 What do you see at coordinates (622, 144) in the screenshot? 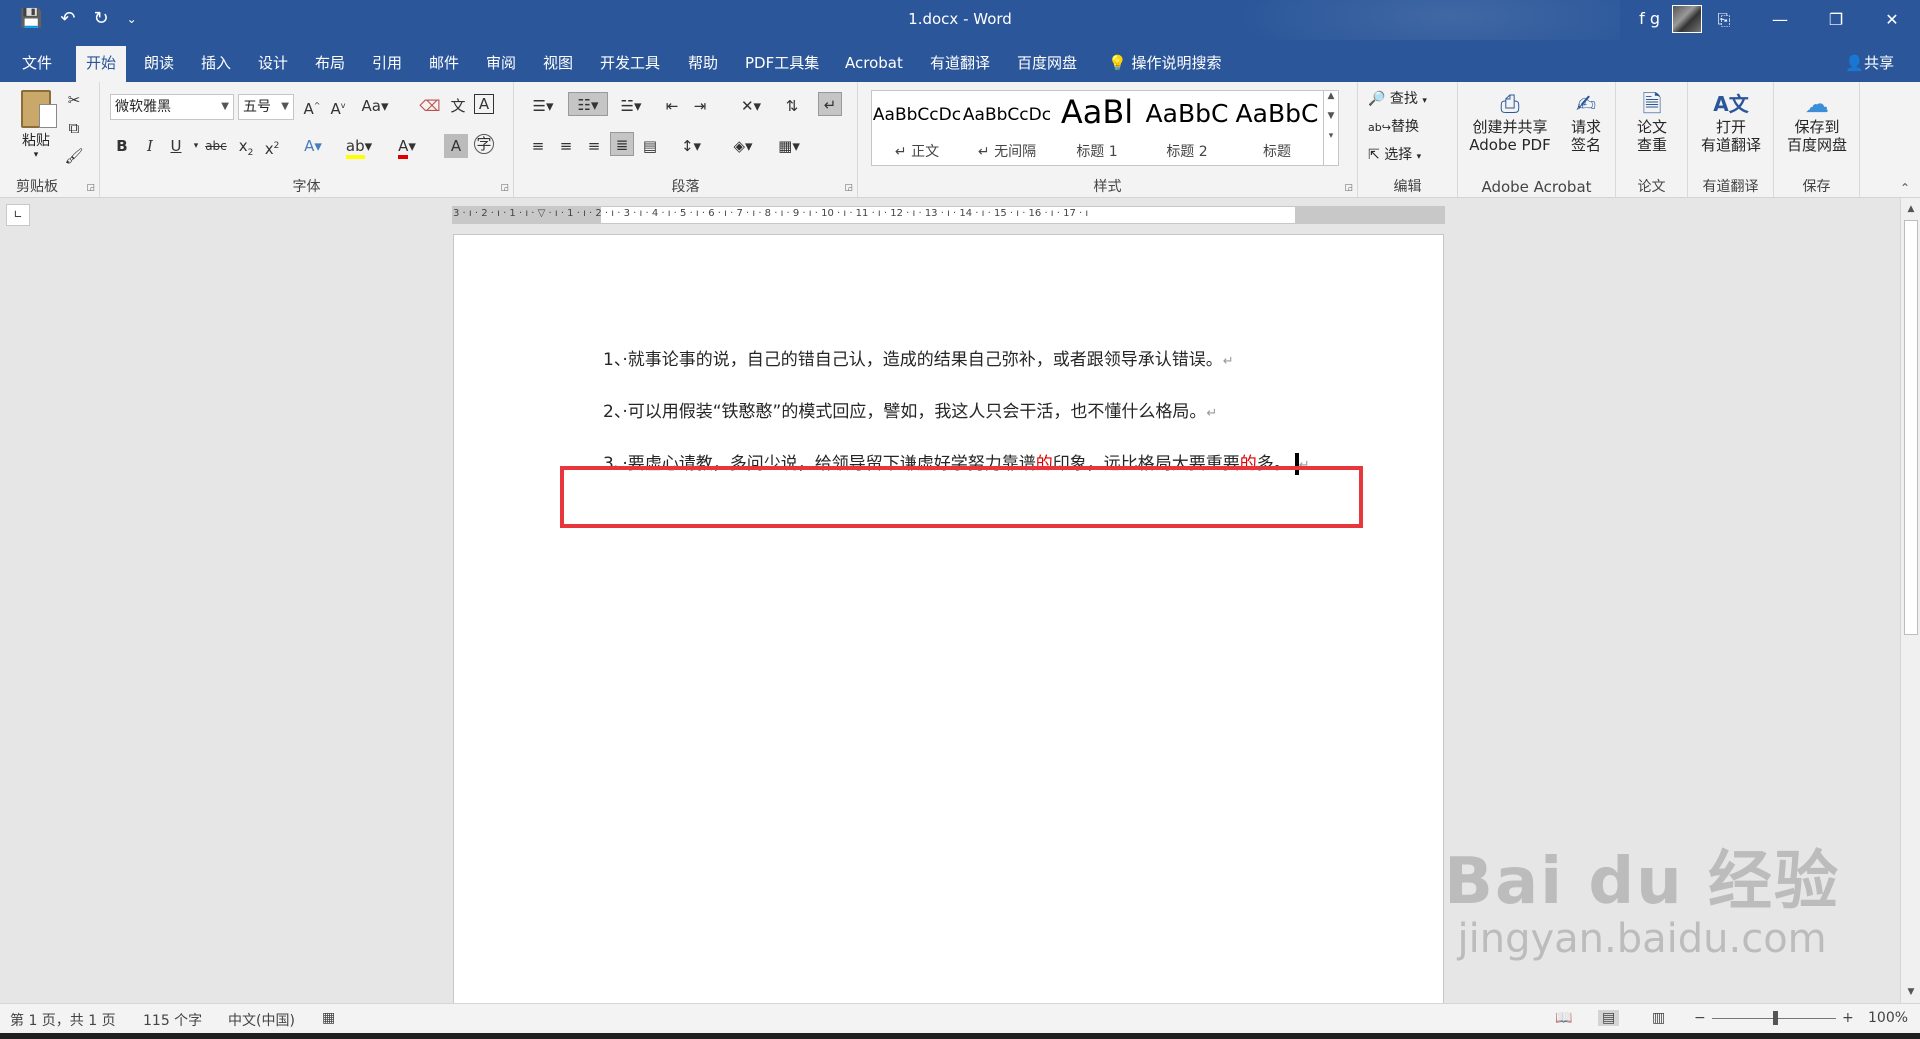
I see `justify-icon: ≣` at bounding box center [622, 144].